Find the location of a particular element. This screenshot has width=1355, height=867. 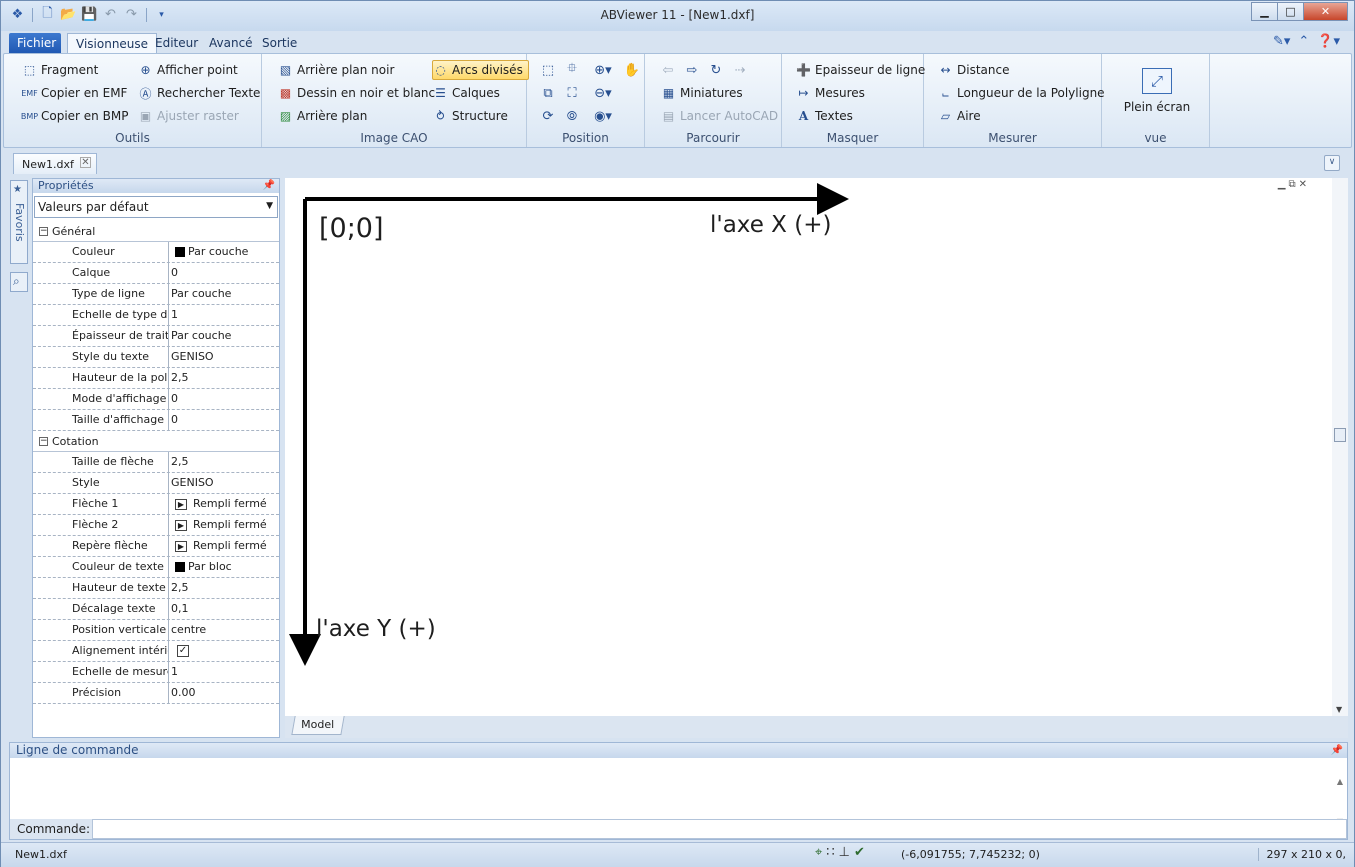

zoom-in-icon: ⊕▾ is located at coordinates (603, 70).